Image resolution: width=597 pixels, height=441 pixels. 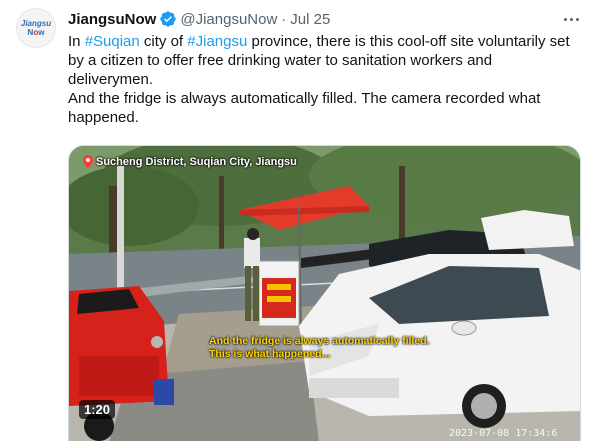 I want to click on tweet-text-segment: city of, so click(x=163, y=41).